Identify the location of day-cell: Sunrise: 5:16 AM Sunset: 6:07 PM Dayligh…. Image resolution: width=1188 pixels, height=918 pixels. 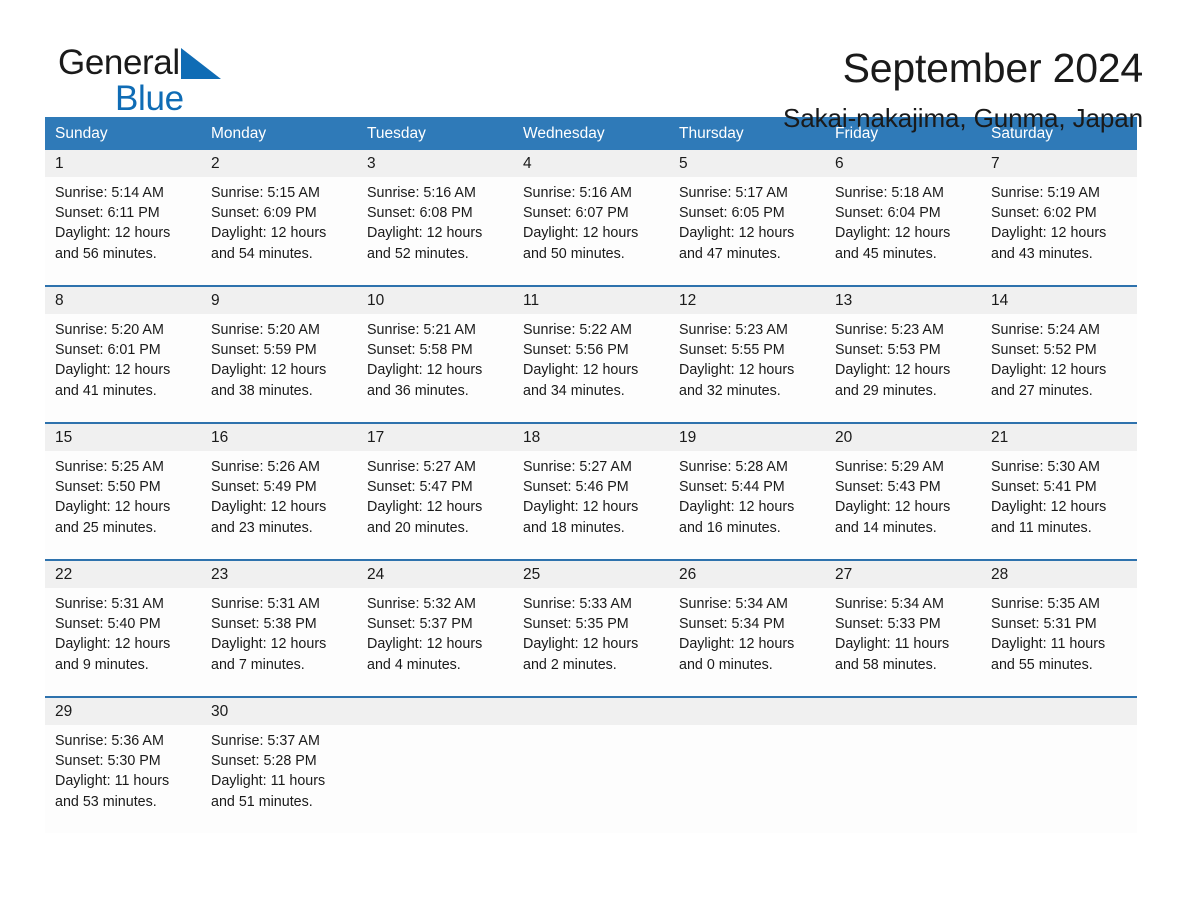
(591, 234).